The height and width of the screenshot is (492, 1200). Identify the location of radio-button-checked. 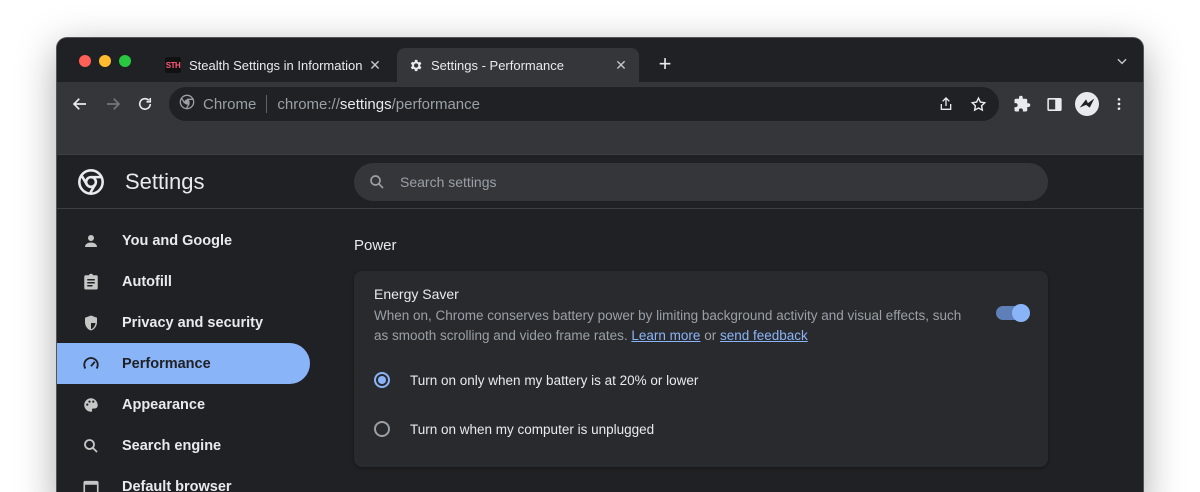
(382, 380).